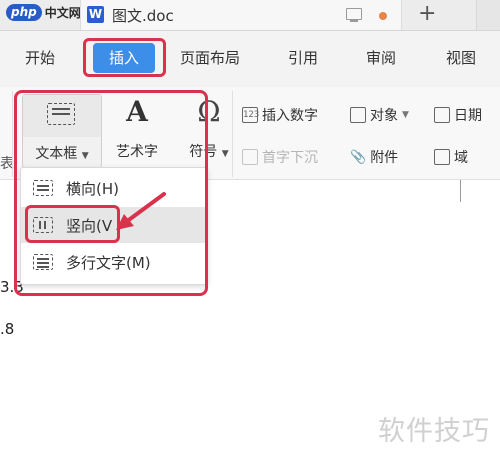 The height and width of the screenshot is (460, 500). What do you see at coordinates (381, 57) in the screenshot?
I see `tab-review: 审阅` at bounding box center [381, 57].